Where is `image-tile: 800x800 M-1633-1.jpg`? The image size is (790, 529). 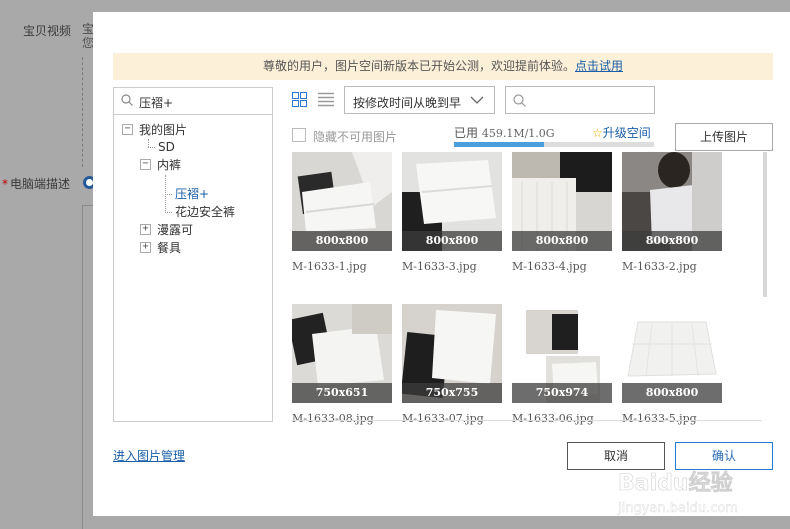 image-tile: 800x800 M-1633-1.jpg is located at coordinates (342, 212).